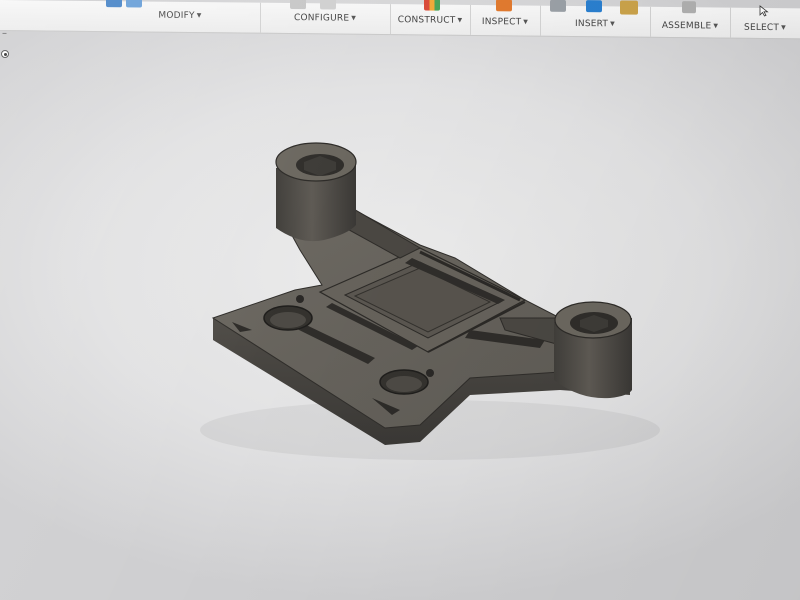 This screenshot has width=800, height=600. I want to click on toolbar-group-select: SELECT ▼, so click(765, 22).